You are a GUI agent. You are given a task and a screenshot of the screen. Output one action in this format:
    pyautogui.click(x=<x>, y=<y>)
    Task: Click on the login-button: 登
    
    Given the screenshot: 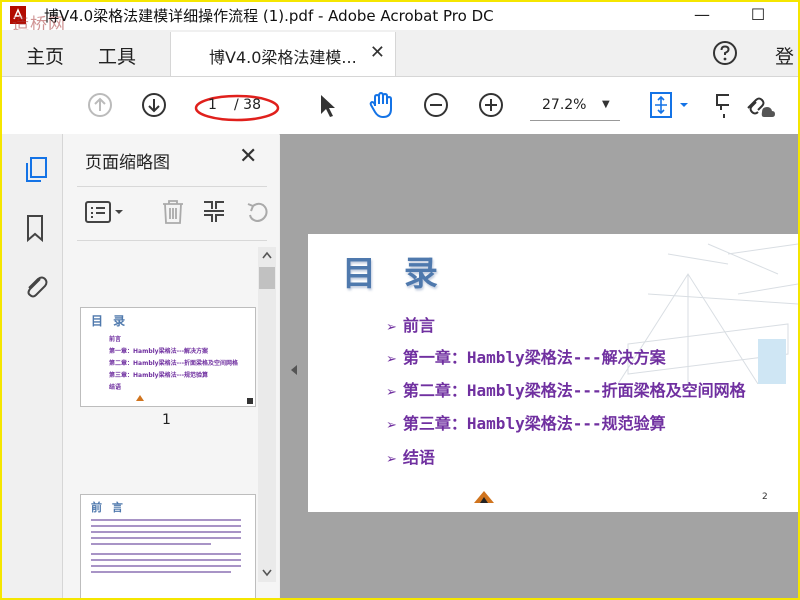 What is the action you would take?
    pyautogui.click(x=784, y=55)
    